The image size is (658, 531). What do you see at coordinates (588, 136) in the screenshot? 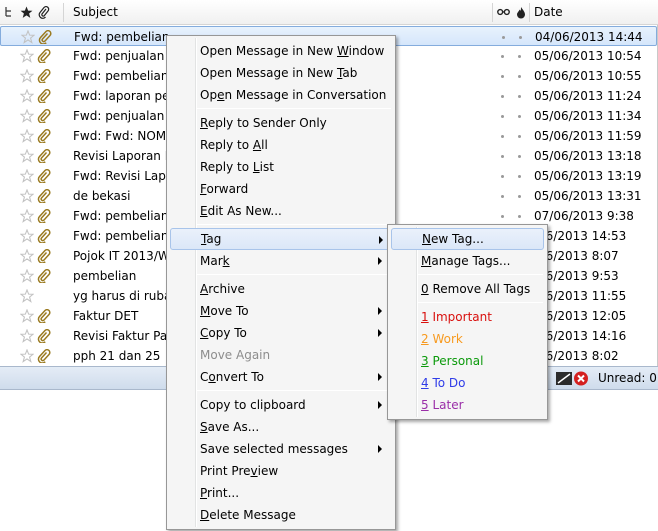
I see `message-date: 05/06/2013 11:59` at bounding box center [588, 136].